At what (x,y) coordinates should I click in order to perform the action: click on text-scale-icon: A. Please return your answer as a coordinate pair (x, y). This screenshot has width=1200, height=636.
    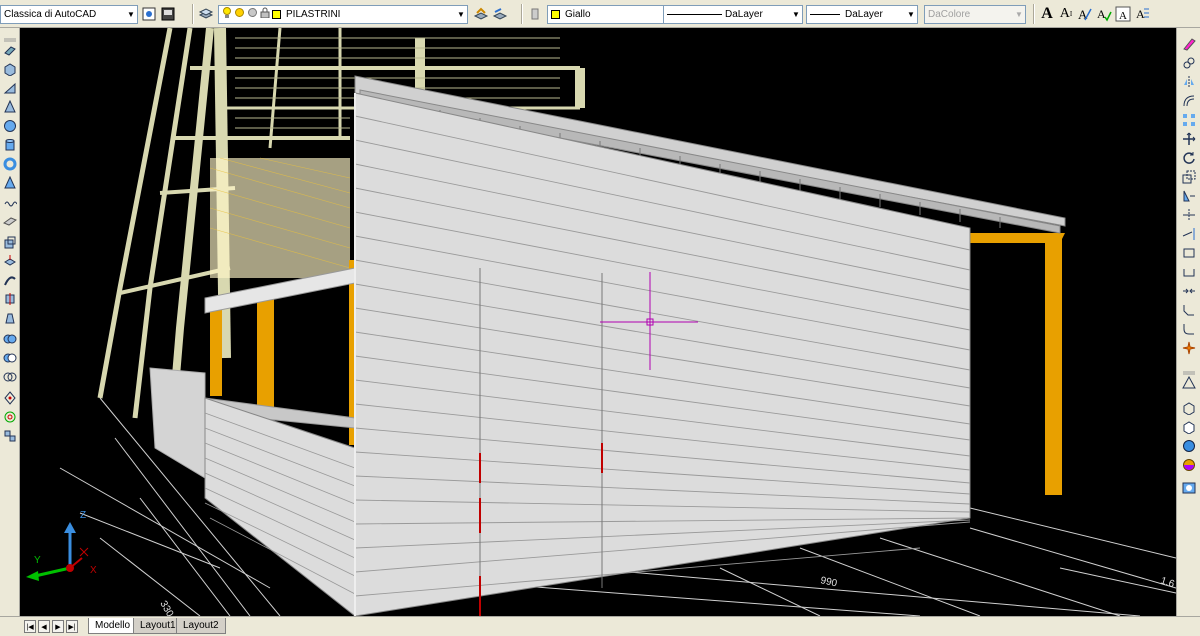
    Looking at the image, I should click on (1123, 14).